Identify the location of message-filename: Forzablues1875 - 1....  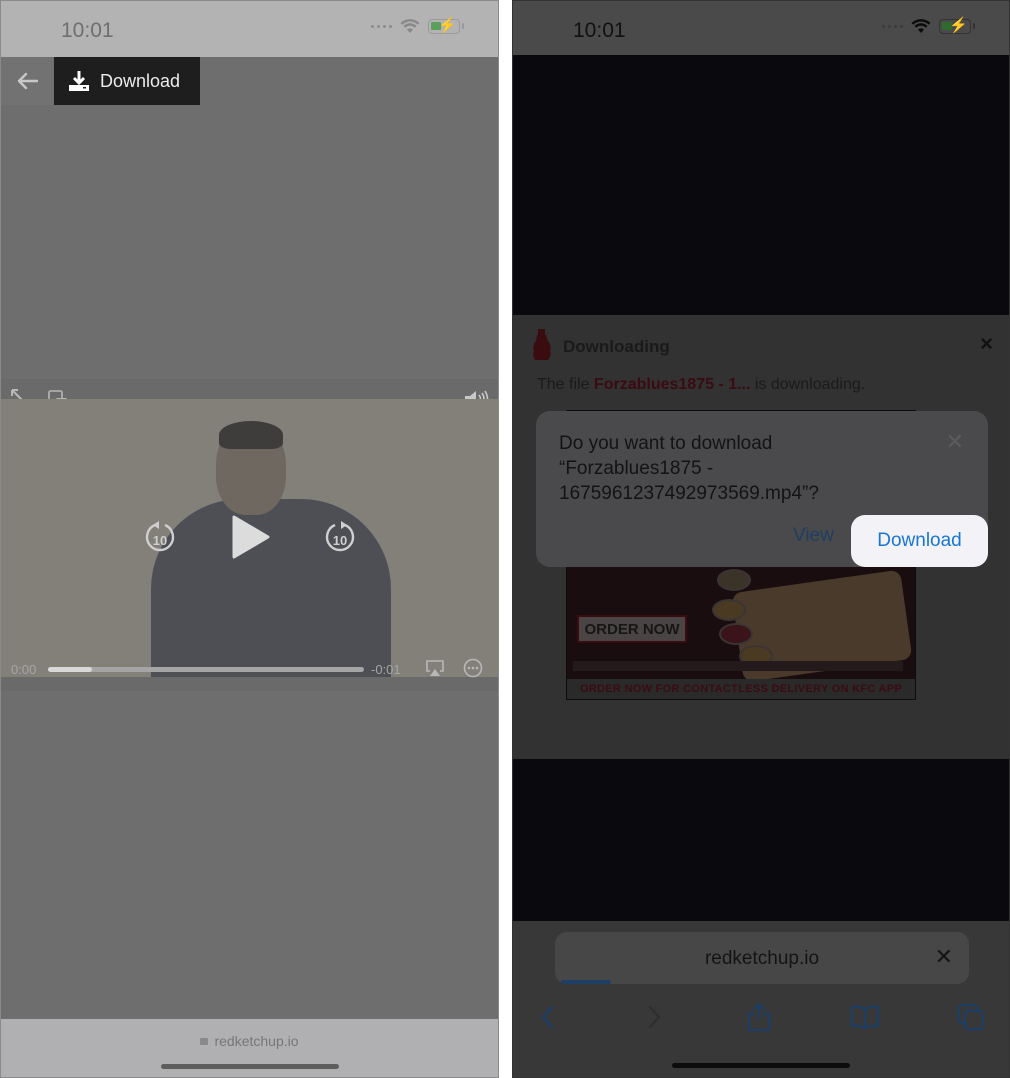
(672, 384).